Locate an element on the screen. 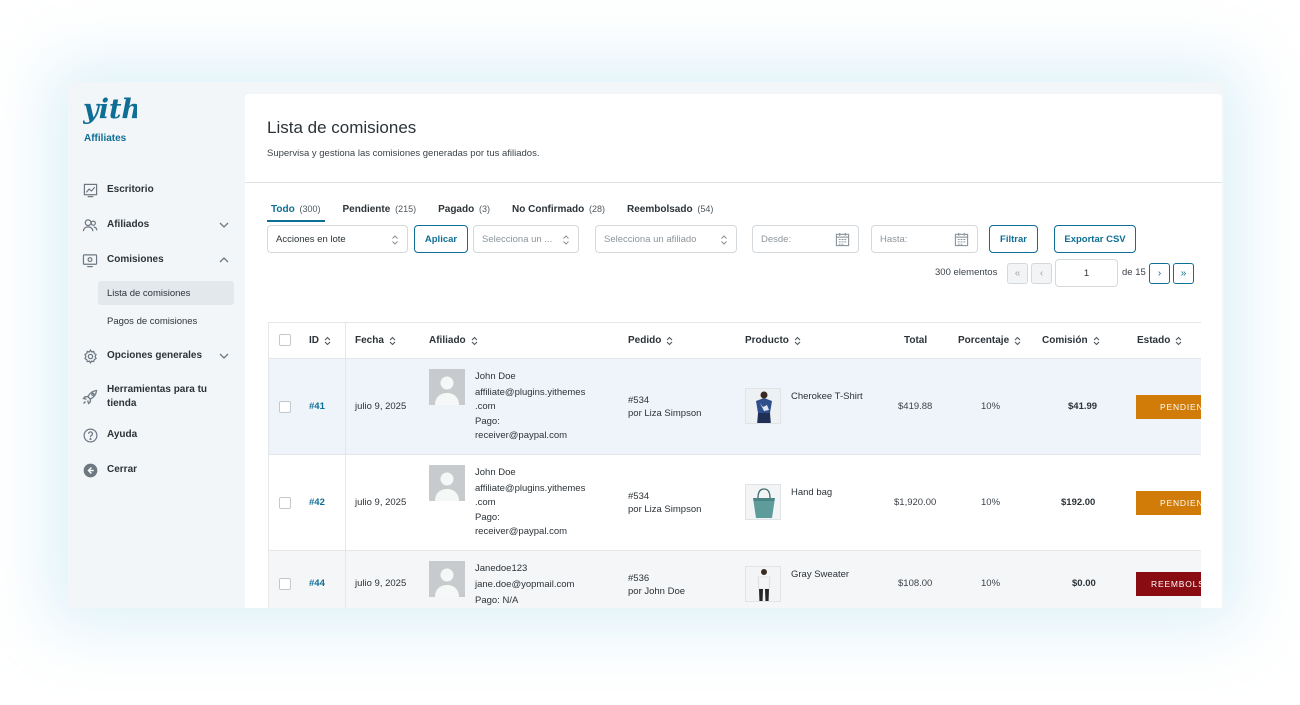 The height and width of the screenshot is (705, 1300). order-link: #536 is located at coordinates (638, 578).